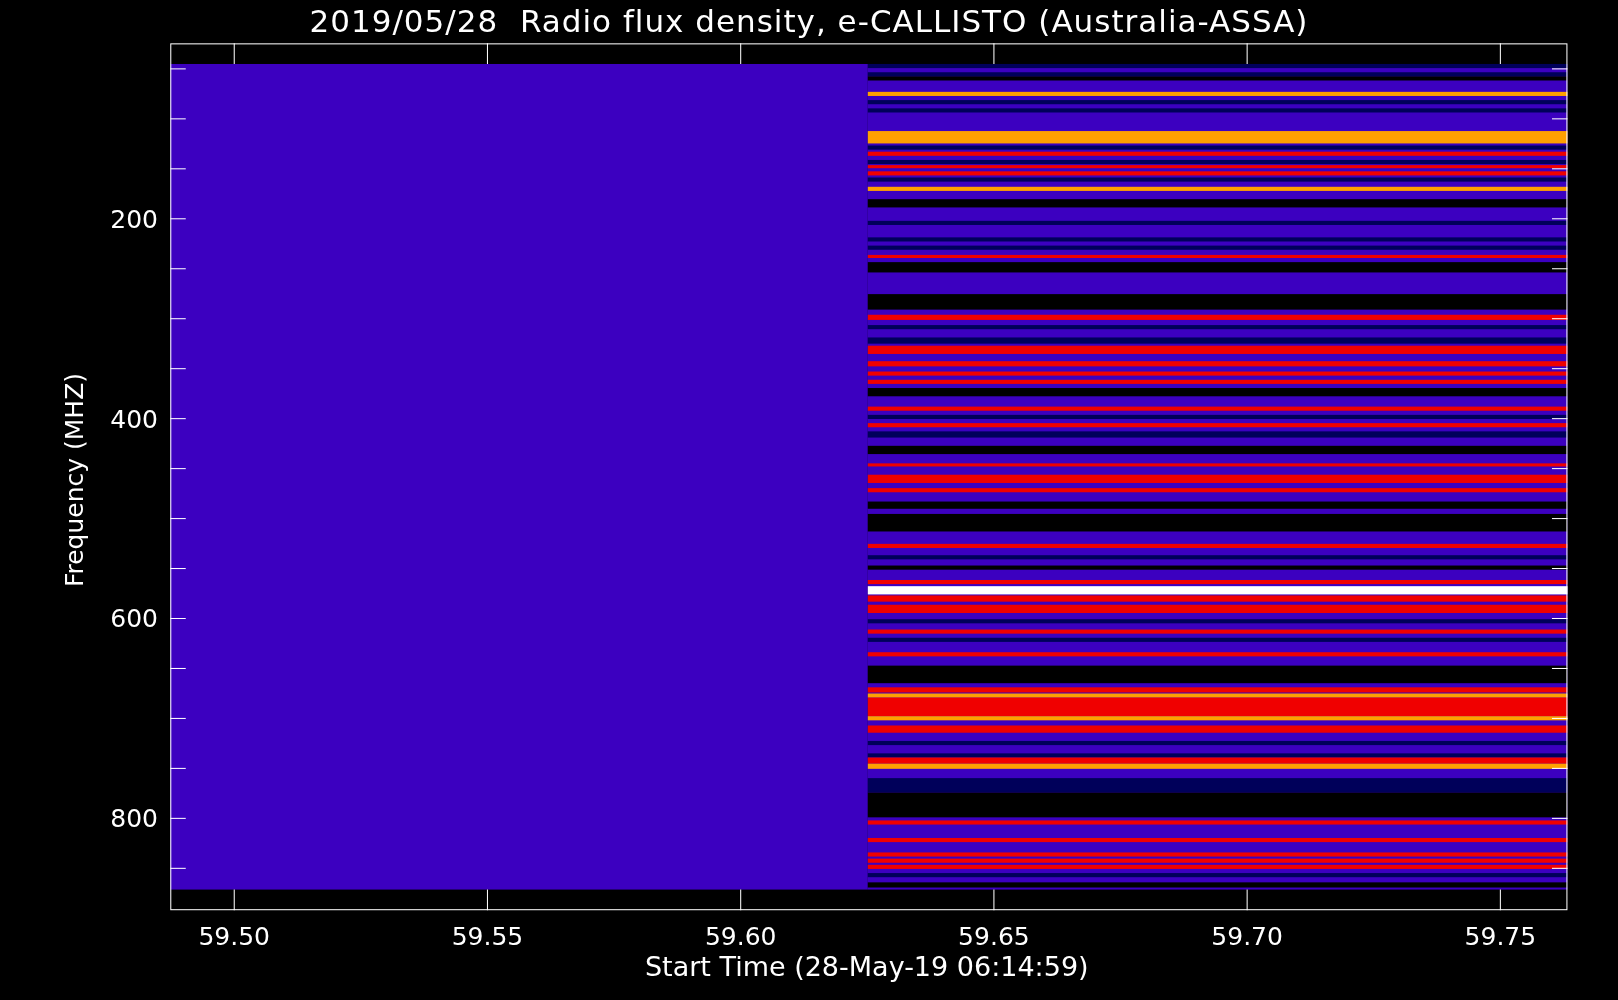  I want to click on tick-label: 59.65, so click(994, 936).